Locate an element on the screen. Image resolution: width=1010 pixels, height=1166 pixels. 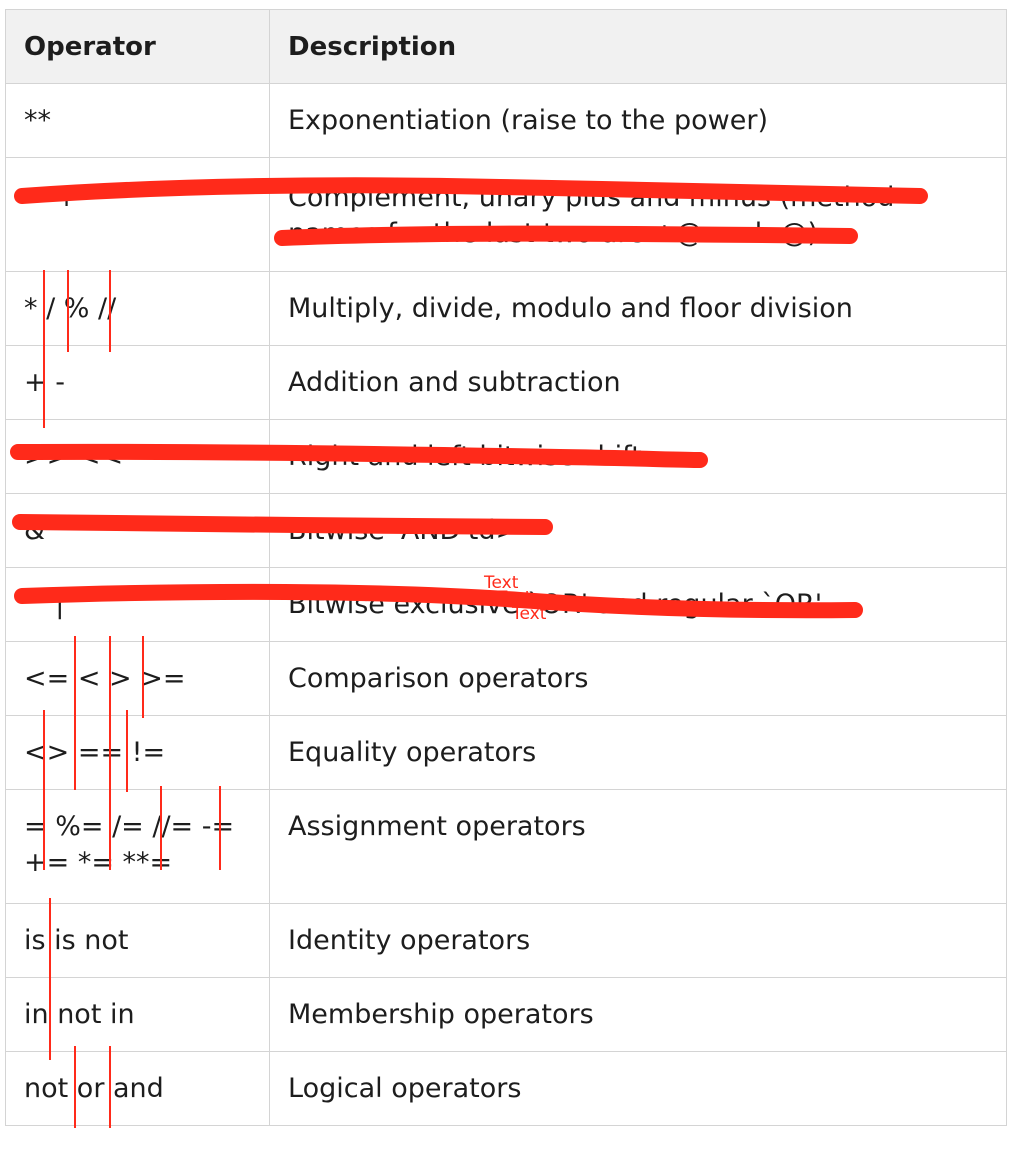
operator-cell: ~ + - is located at coordinates (138, 214).